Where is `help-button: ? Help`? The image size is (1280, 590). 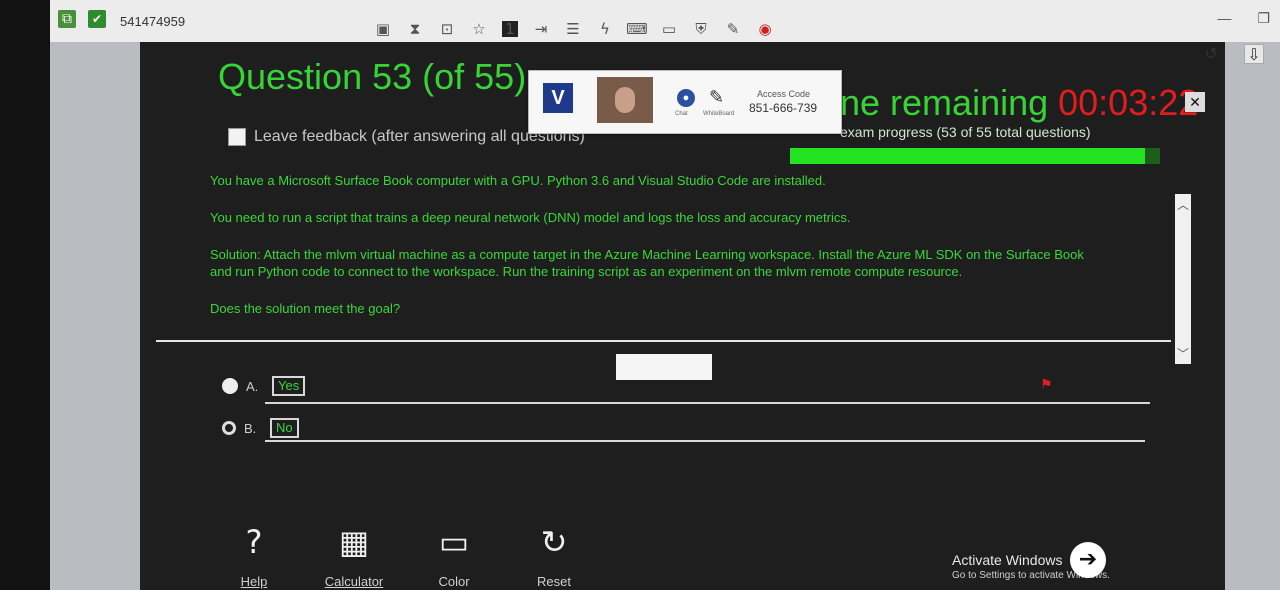
help-button: ? Help is located at coordinates (254, 555).